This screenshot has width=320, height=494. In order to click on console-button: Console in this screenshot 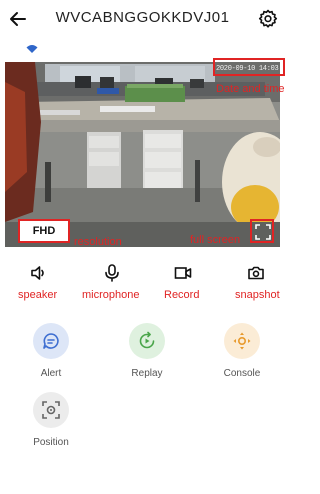, I will do `click(242, 351)`.